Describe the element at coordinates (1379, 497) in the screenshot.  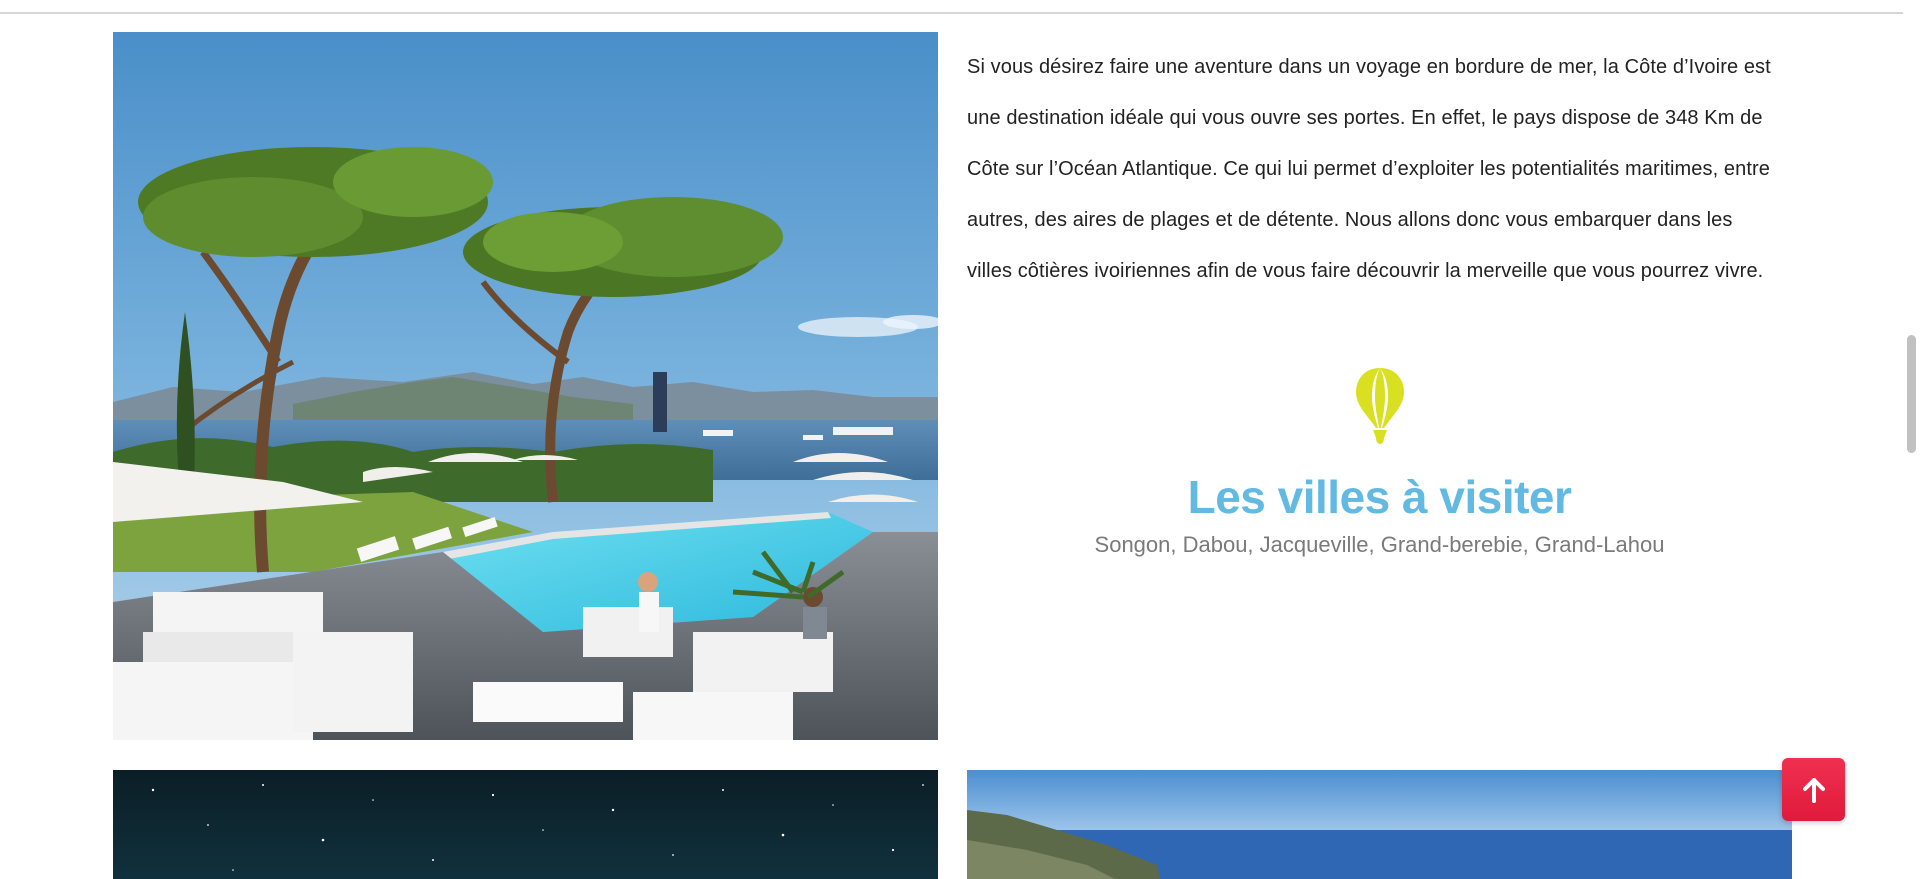
I see `section-title: Les villes à visiter` at that location.